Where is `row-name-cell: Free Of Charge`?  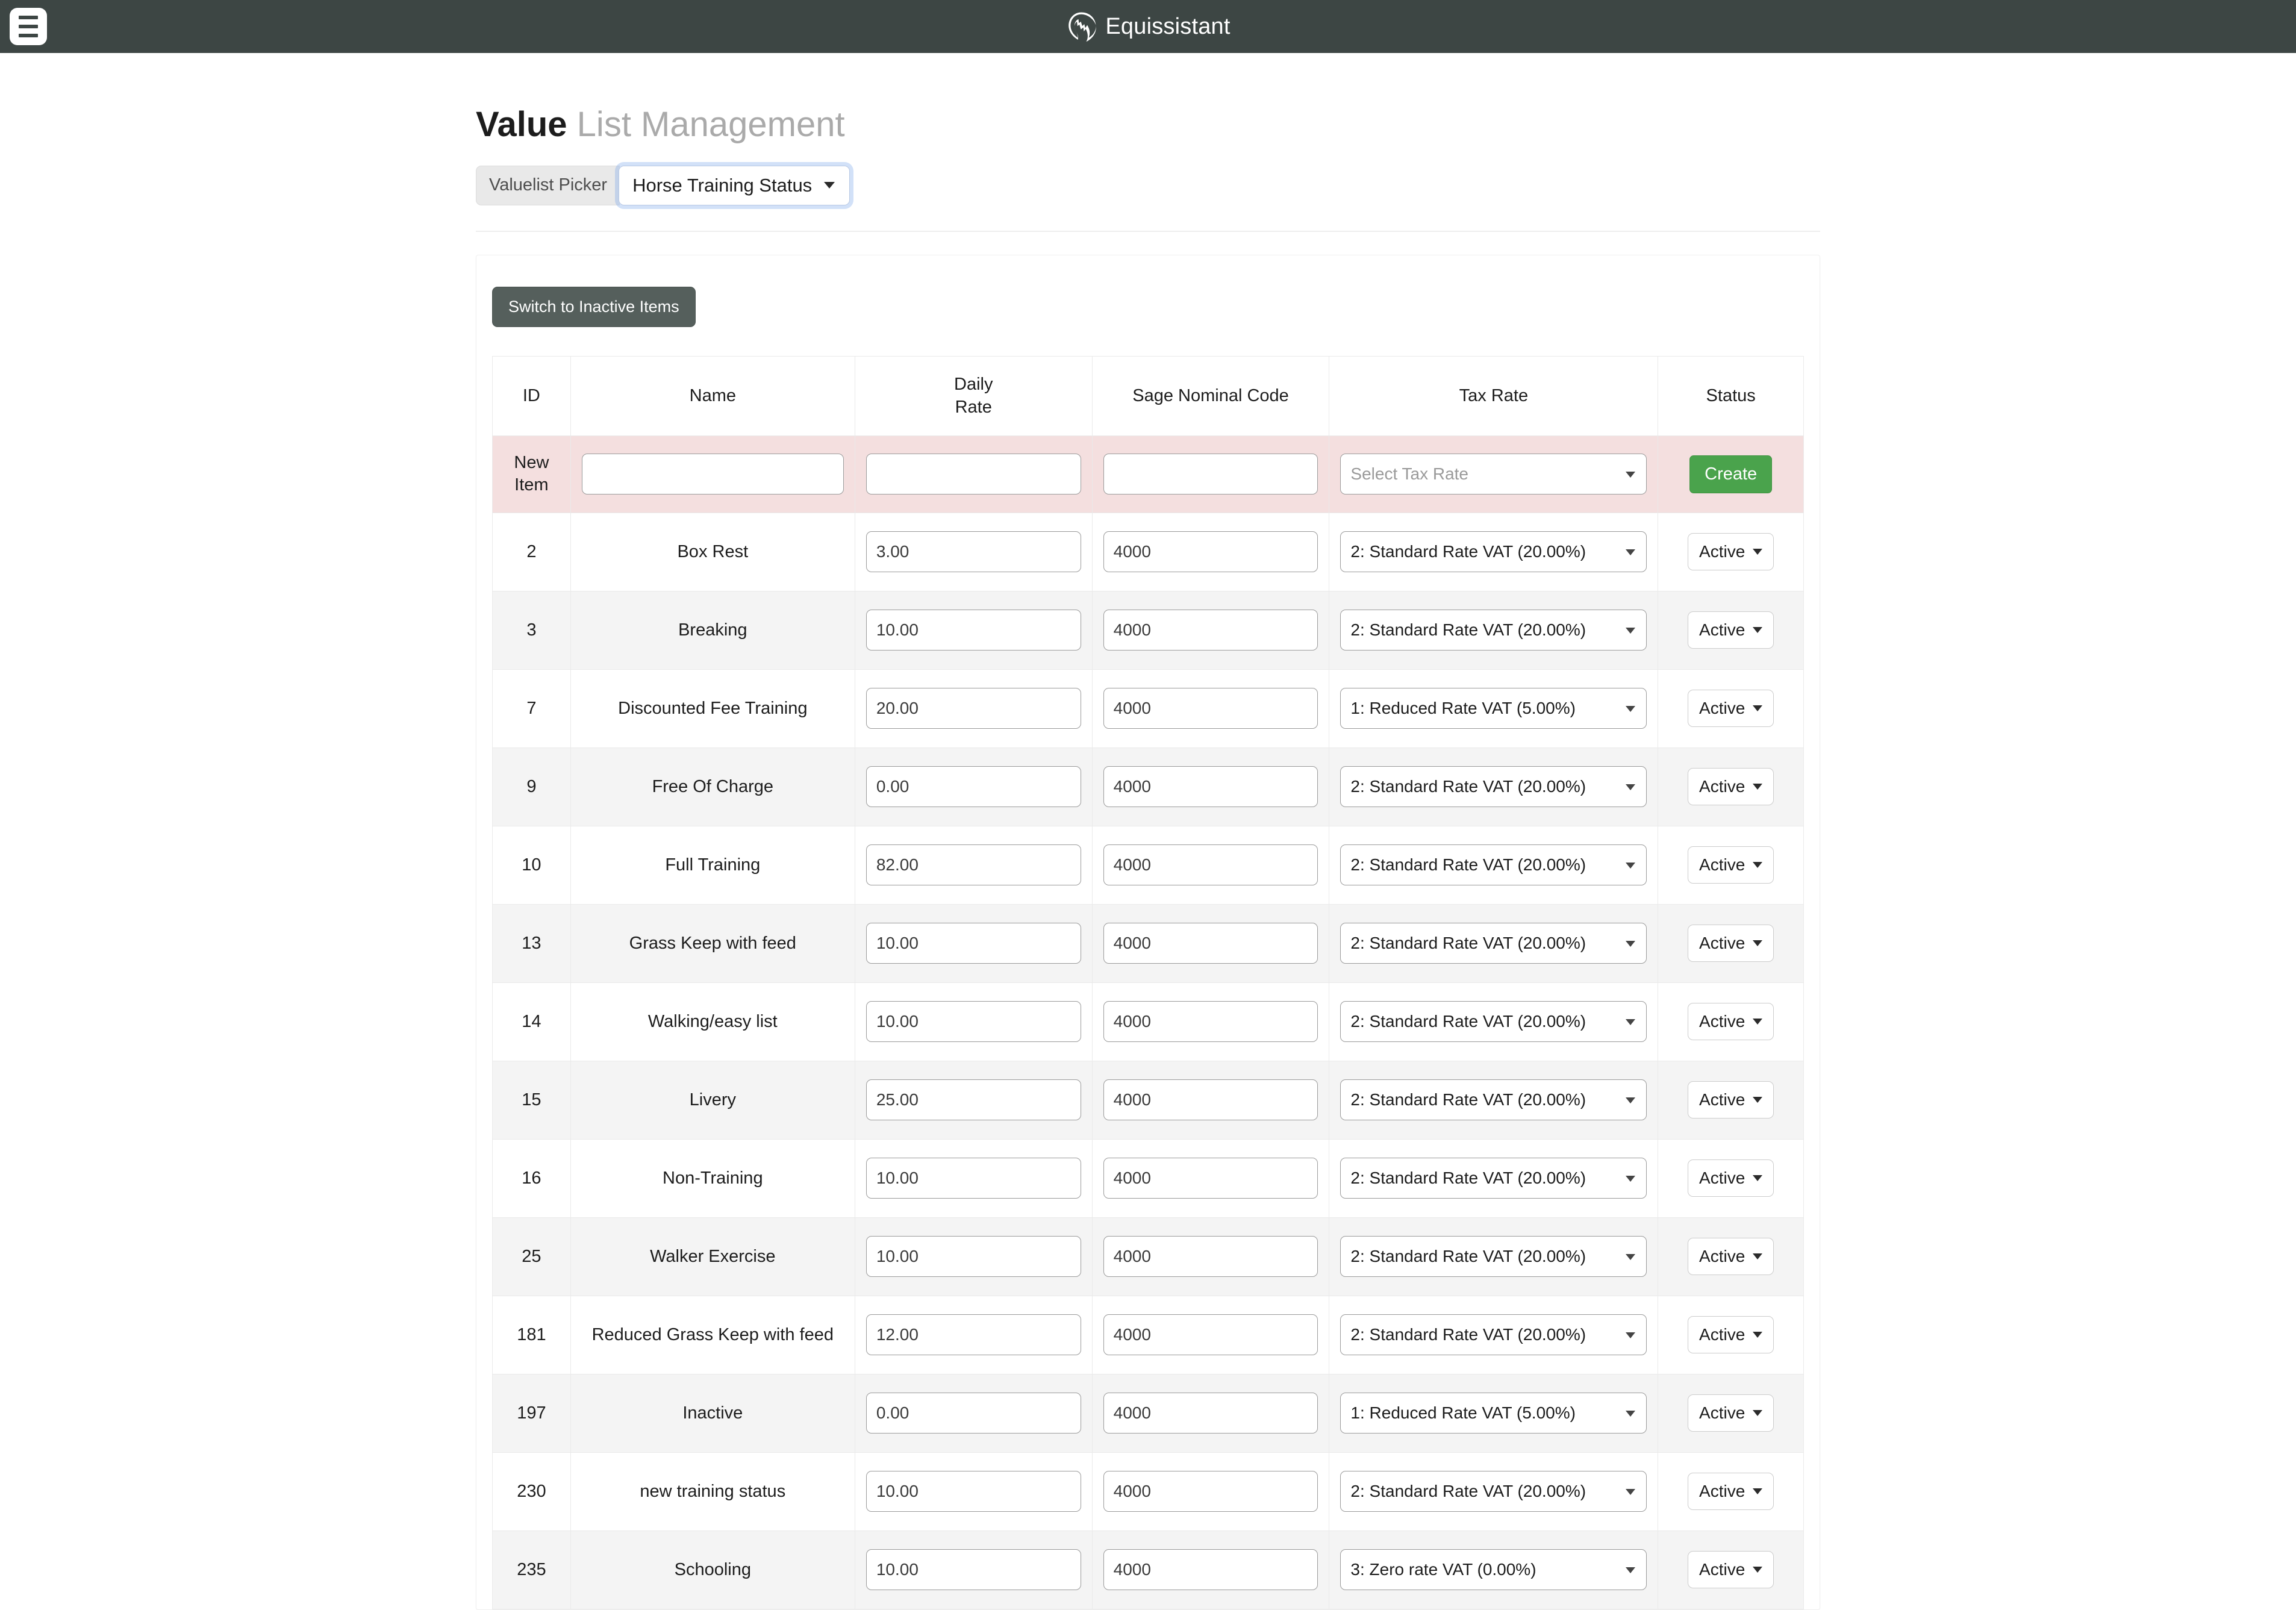 row-name-cell: Free Of Charge is located at coordinates (712, 787).